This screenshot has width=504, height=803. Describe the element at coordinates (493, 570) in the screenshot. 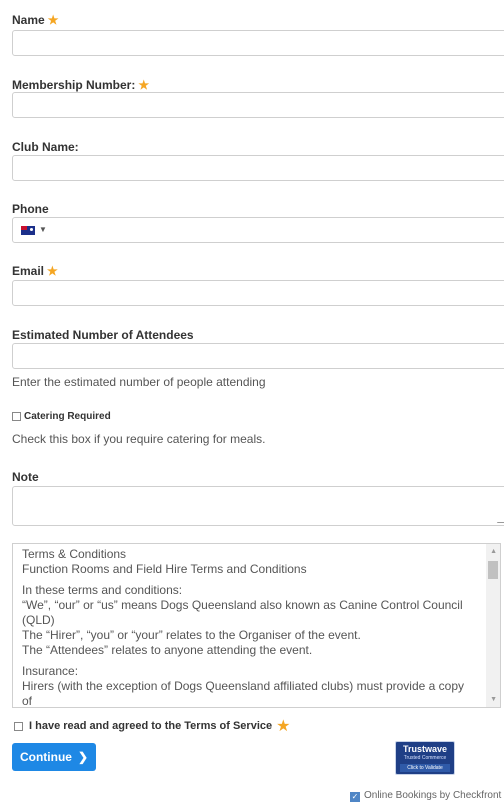

I see `scroll-thumb` at that location.